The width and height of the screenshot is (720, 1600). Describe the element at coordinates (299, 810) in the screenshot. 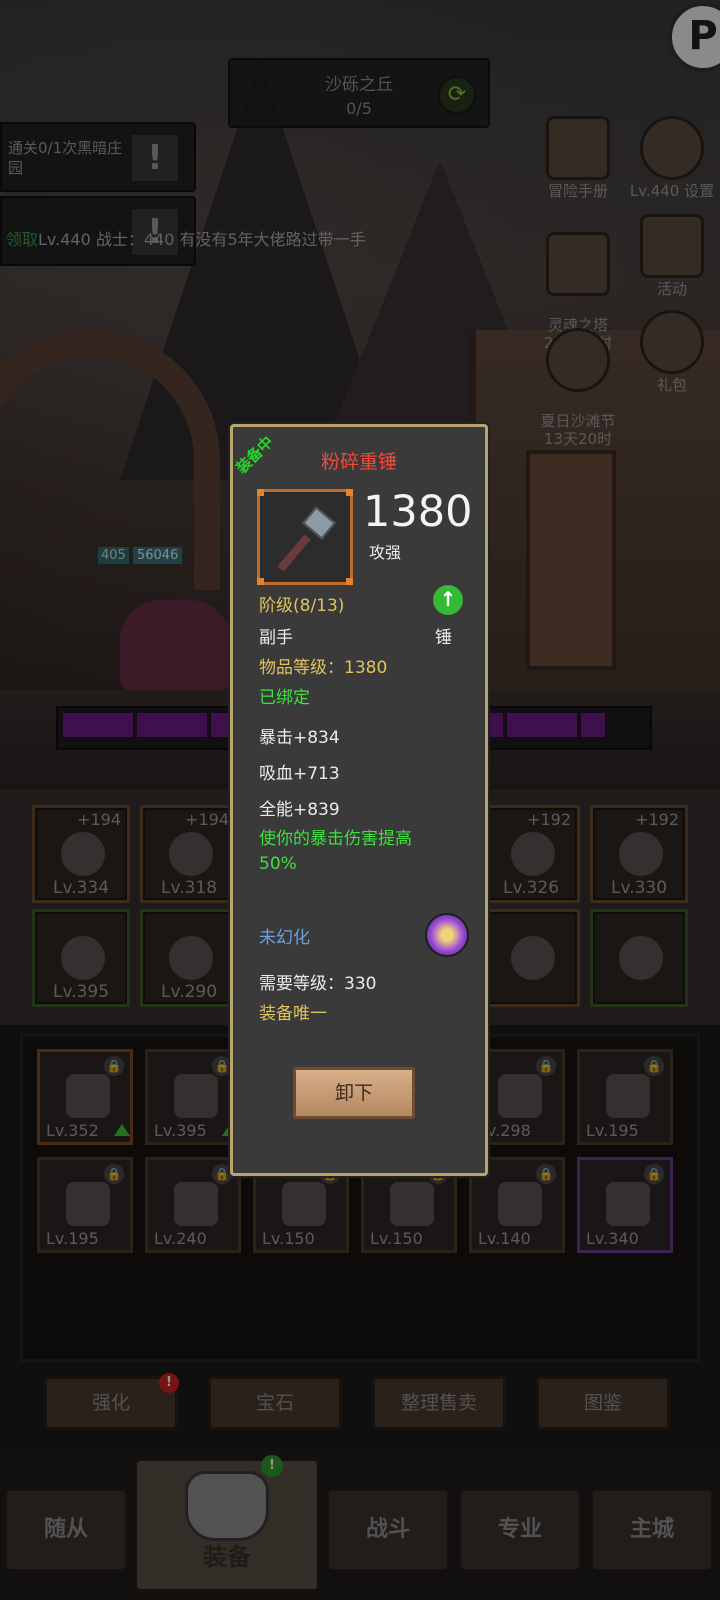

I see `stat-line: 全能+839` at that location.